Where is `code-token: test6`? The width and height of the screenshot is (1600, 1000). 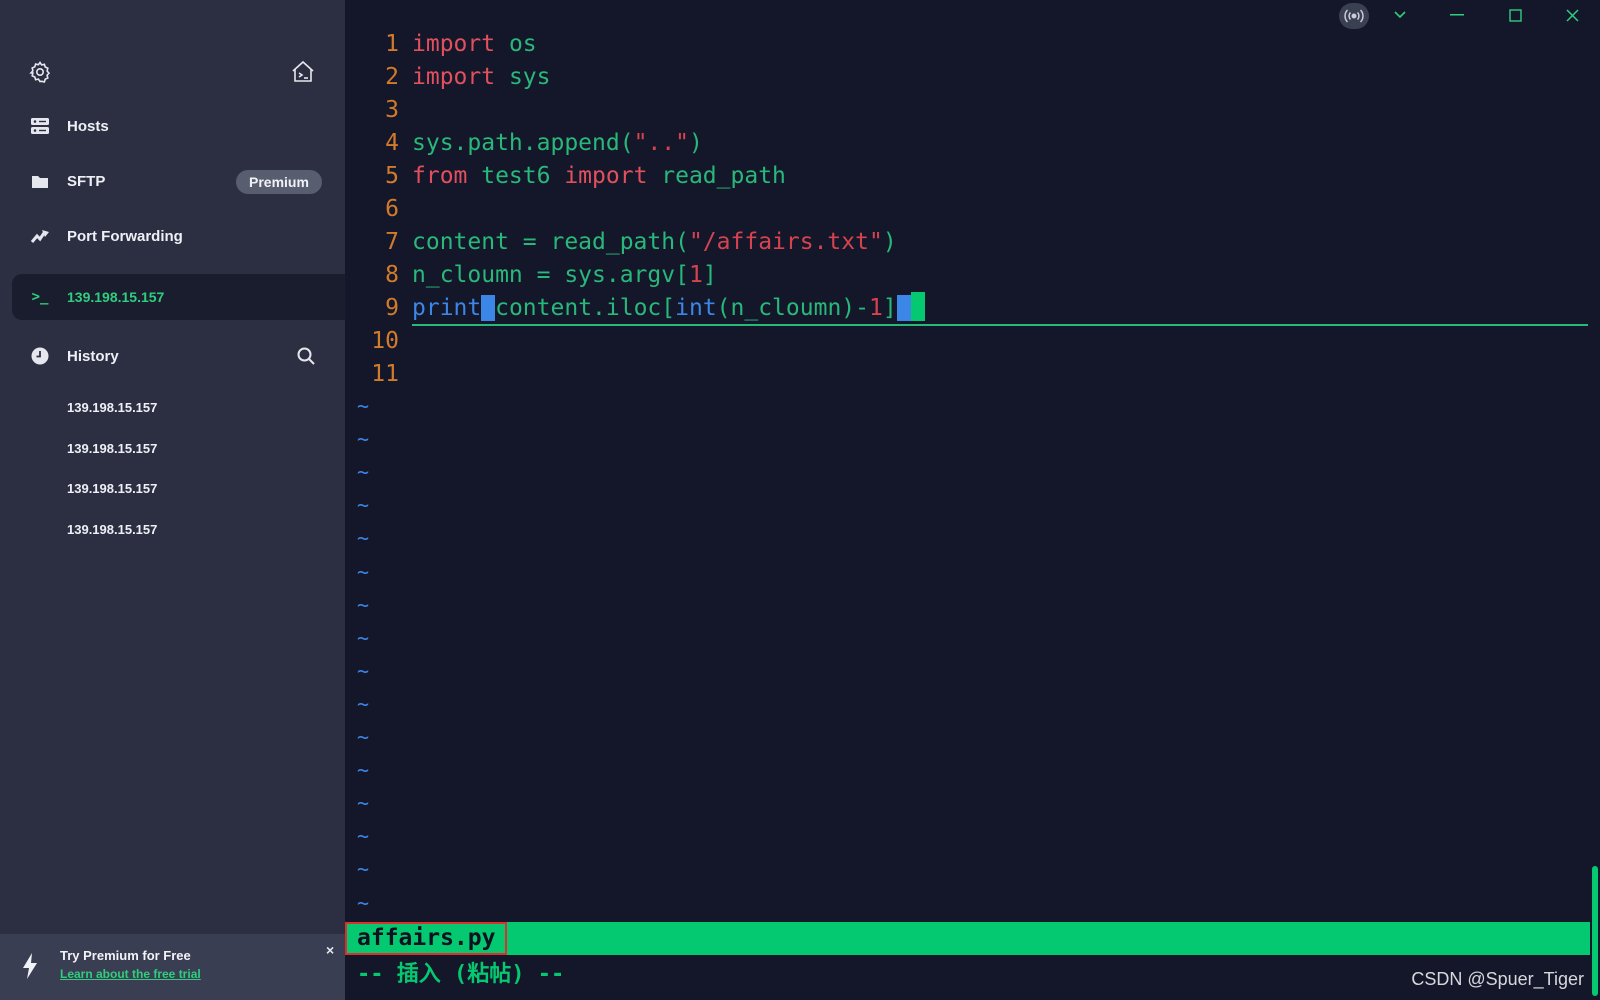 code-token: test6 is located at coordinates (516, 176).